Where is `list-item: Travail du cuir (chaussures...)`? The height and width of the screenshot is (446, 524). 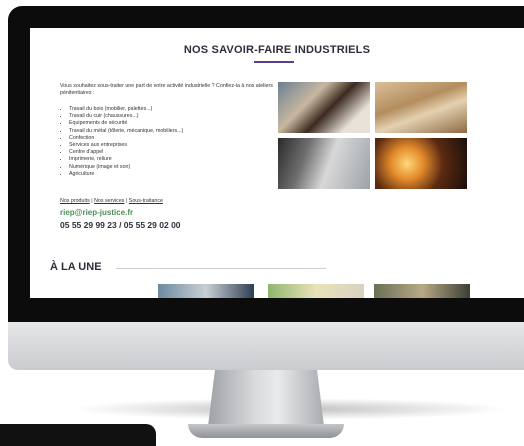
list-item: Travail du cuir (chaussures...) is located at coordinates (126, 116).